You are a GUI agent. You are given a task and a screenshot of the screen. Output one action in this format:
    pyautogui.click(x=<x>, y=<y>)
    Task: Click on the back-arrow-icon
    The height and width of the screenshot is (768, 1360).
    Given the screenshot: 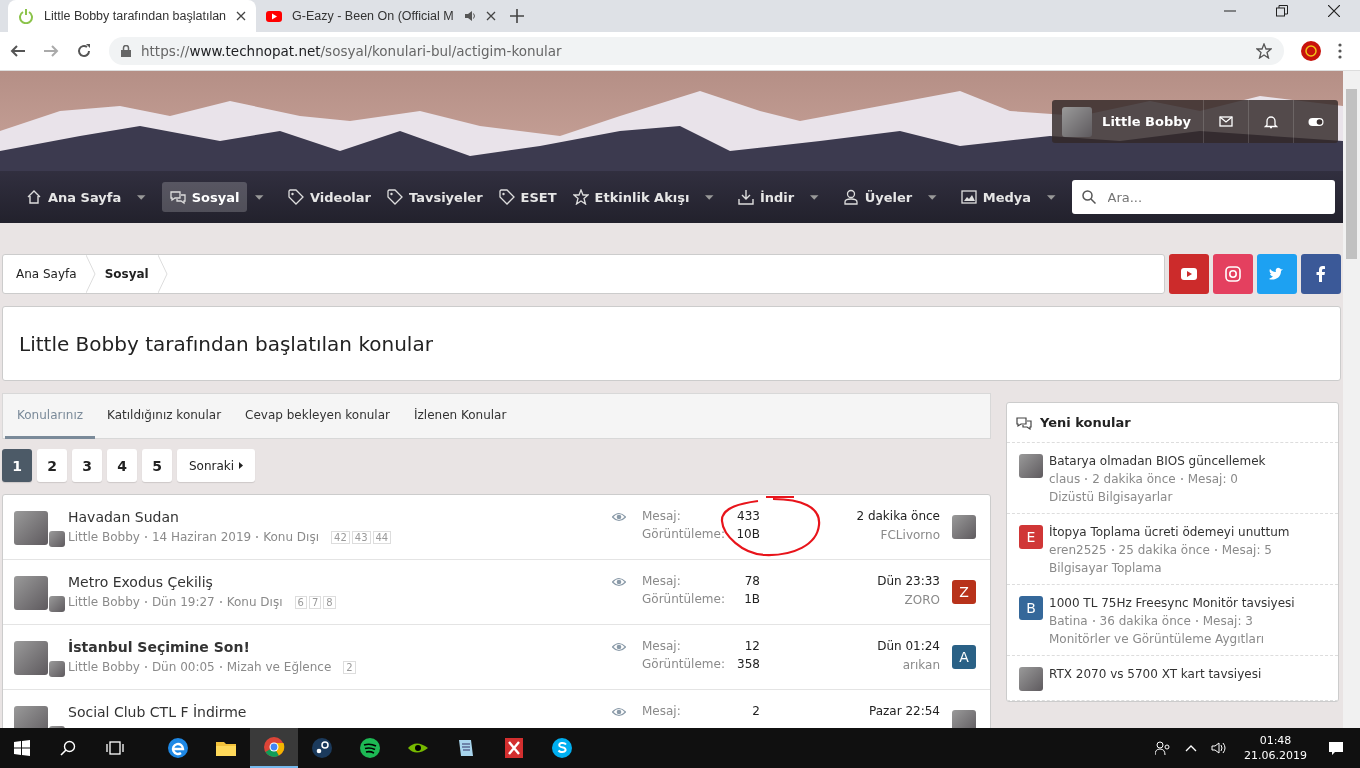 What is the action you would take?
    pyautogui.click(x=18, y=51)
    